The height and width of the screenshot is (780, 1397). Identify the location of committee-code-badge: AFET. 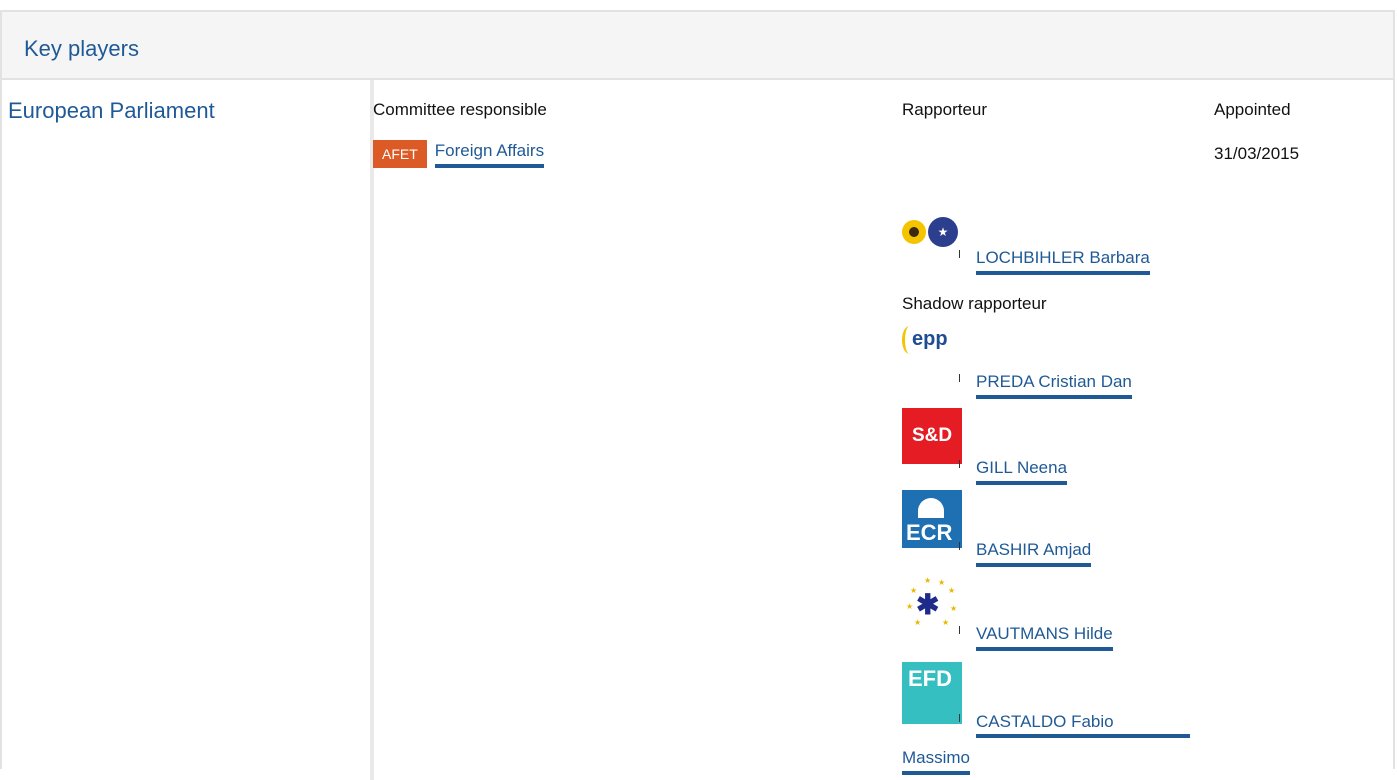
(400, 154).